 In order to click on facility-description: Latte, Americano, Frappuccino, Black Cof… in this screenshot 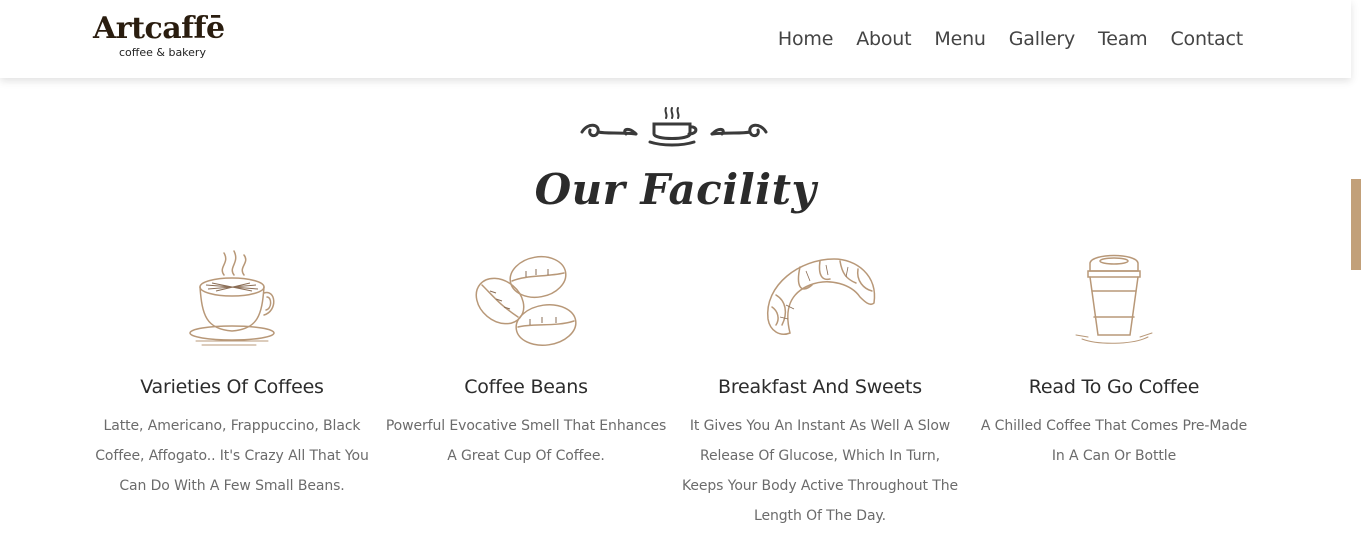, I will do `click(232, 456)`.